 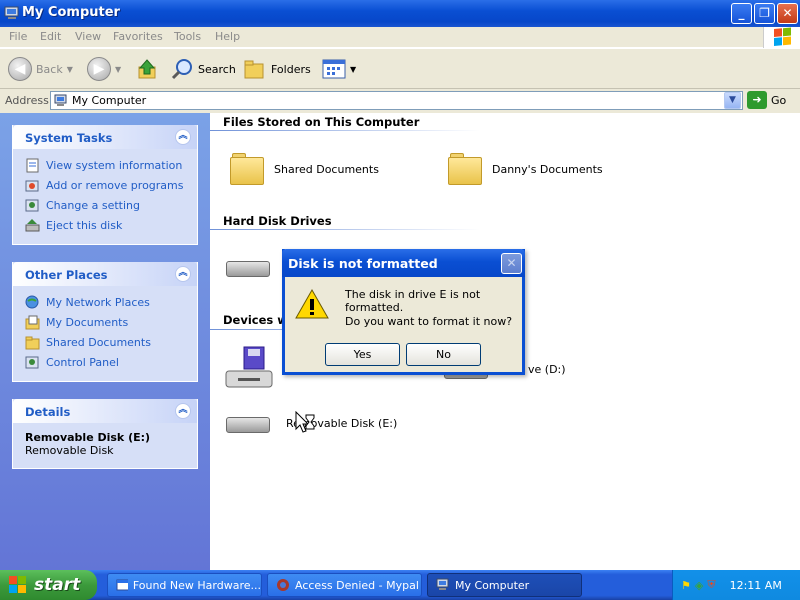 I want to click on folder-icon, so click(x=32, y=342).